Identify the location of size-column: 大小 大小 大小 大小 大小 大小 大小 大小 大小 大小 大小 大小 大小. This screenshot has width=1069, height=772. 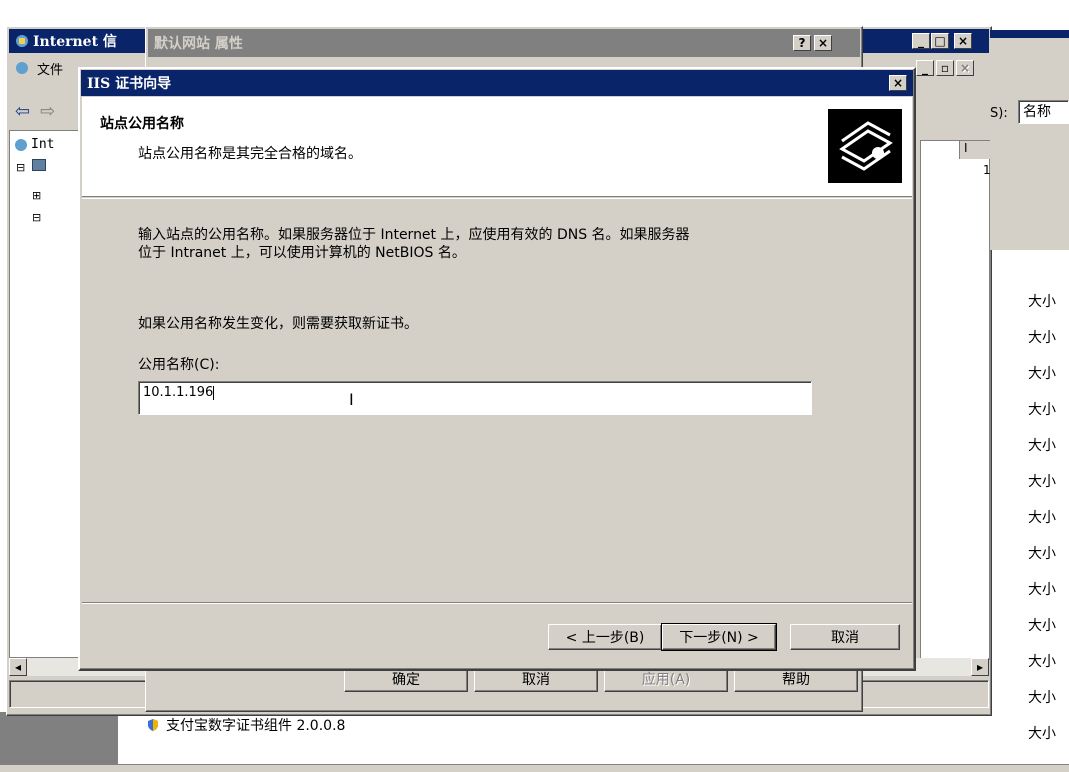
(1048, 518).